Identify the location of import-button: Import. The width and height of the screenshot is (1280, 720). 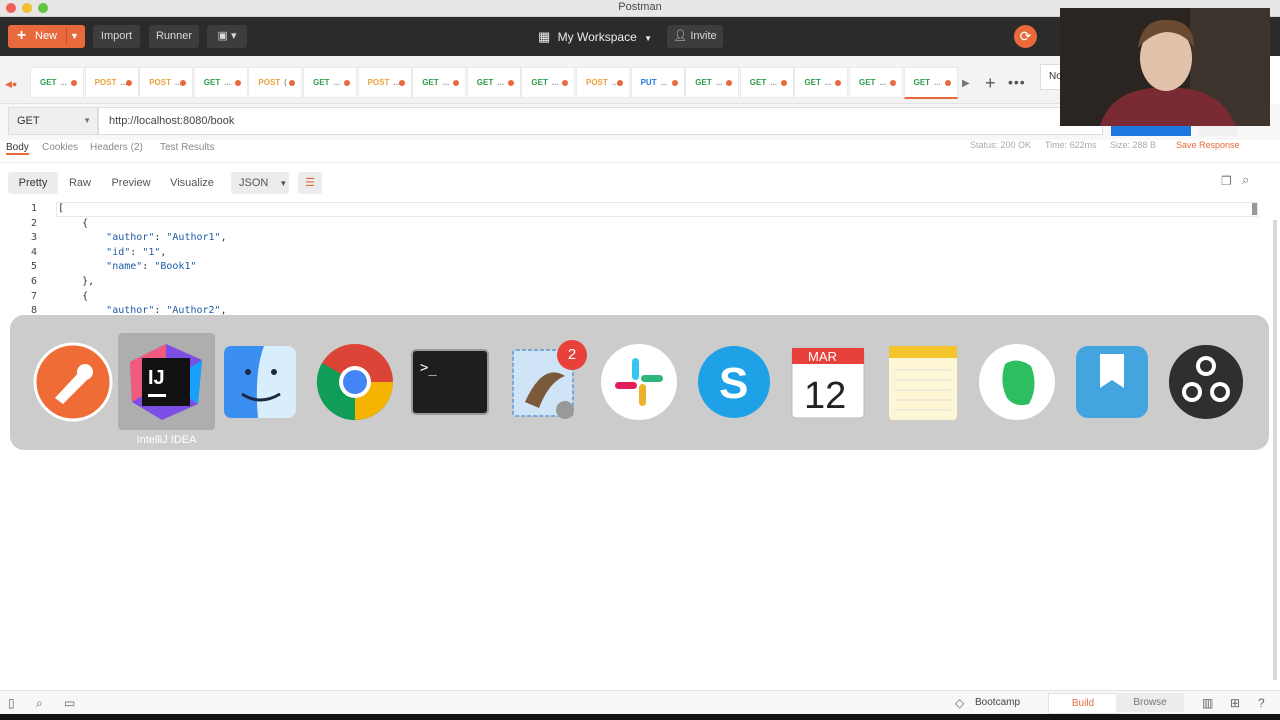
(116, 36).